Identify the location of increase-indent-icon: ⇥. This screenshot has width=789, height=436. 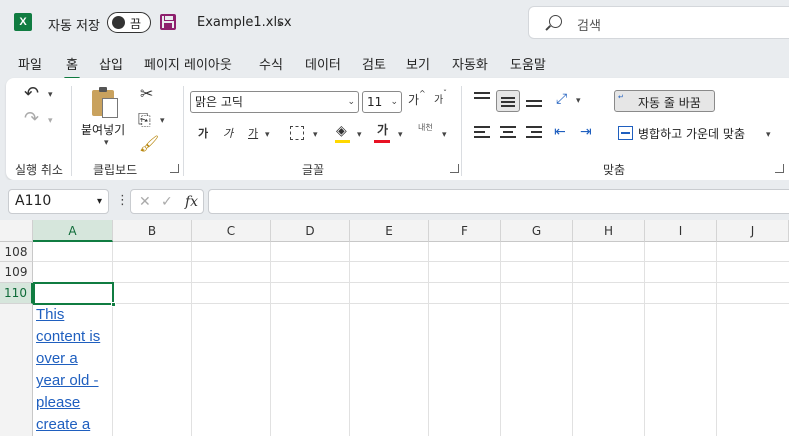
(586, 132).